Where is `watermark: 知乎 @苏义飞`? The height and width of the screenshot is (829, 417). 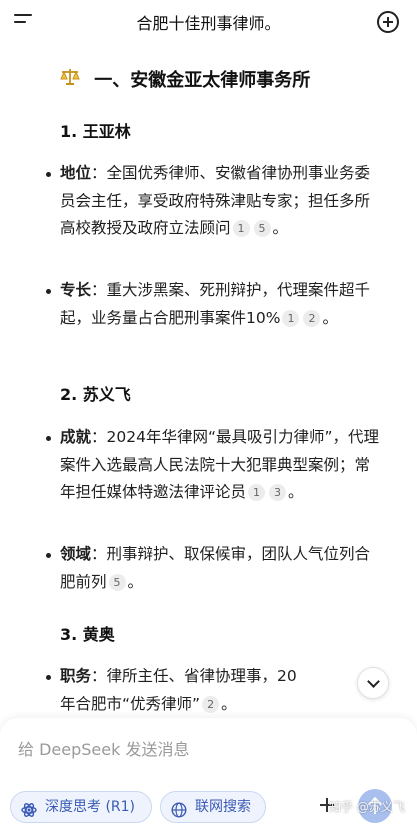
watermark: 知乎 @苏义飞 is located at coordinates (367, 807).